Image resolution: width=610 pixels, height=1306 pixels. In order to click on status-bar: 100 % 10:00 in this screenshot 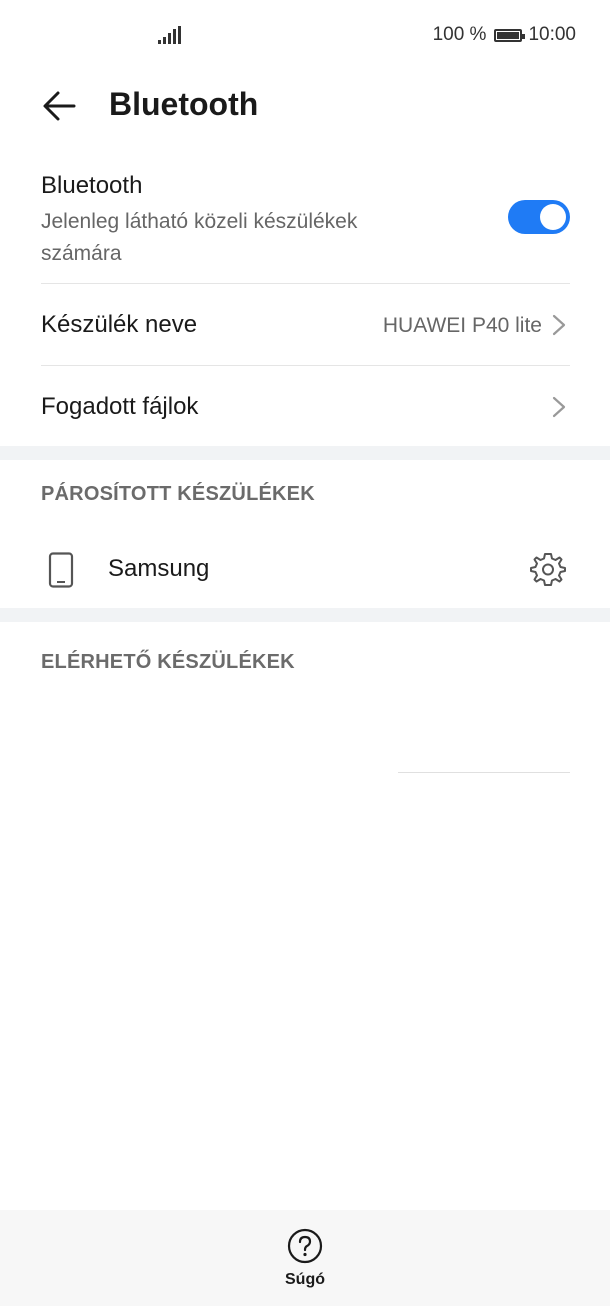, I will do `click(305, 35)`.